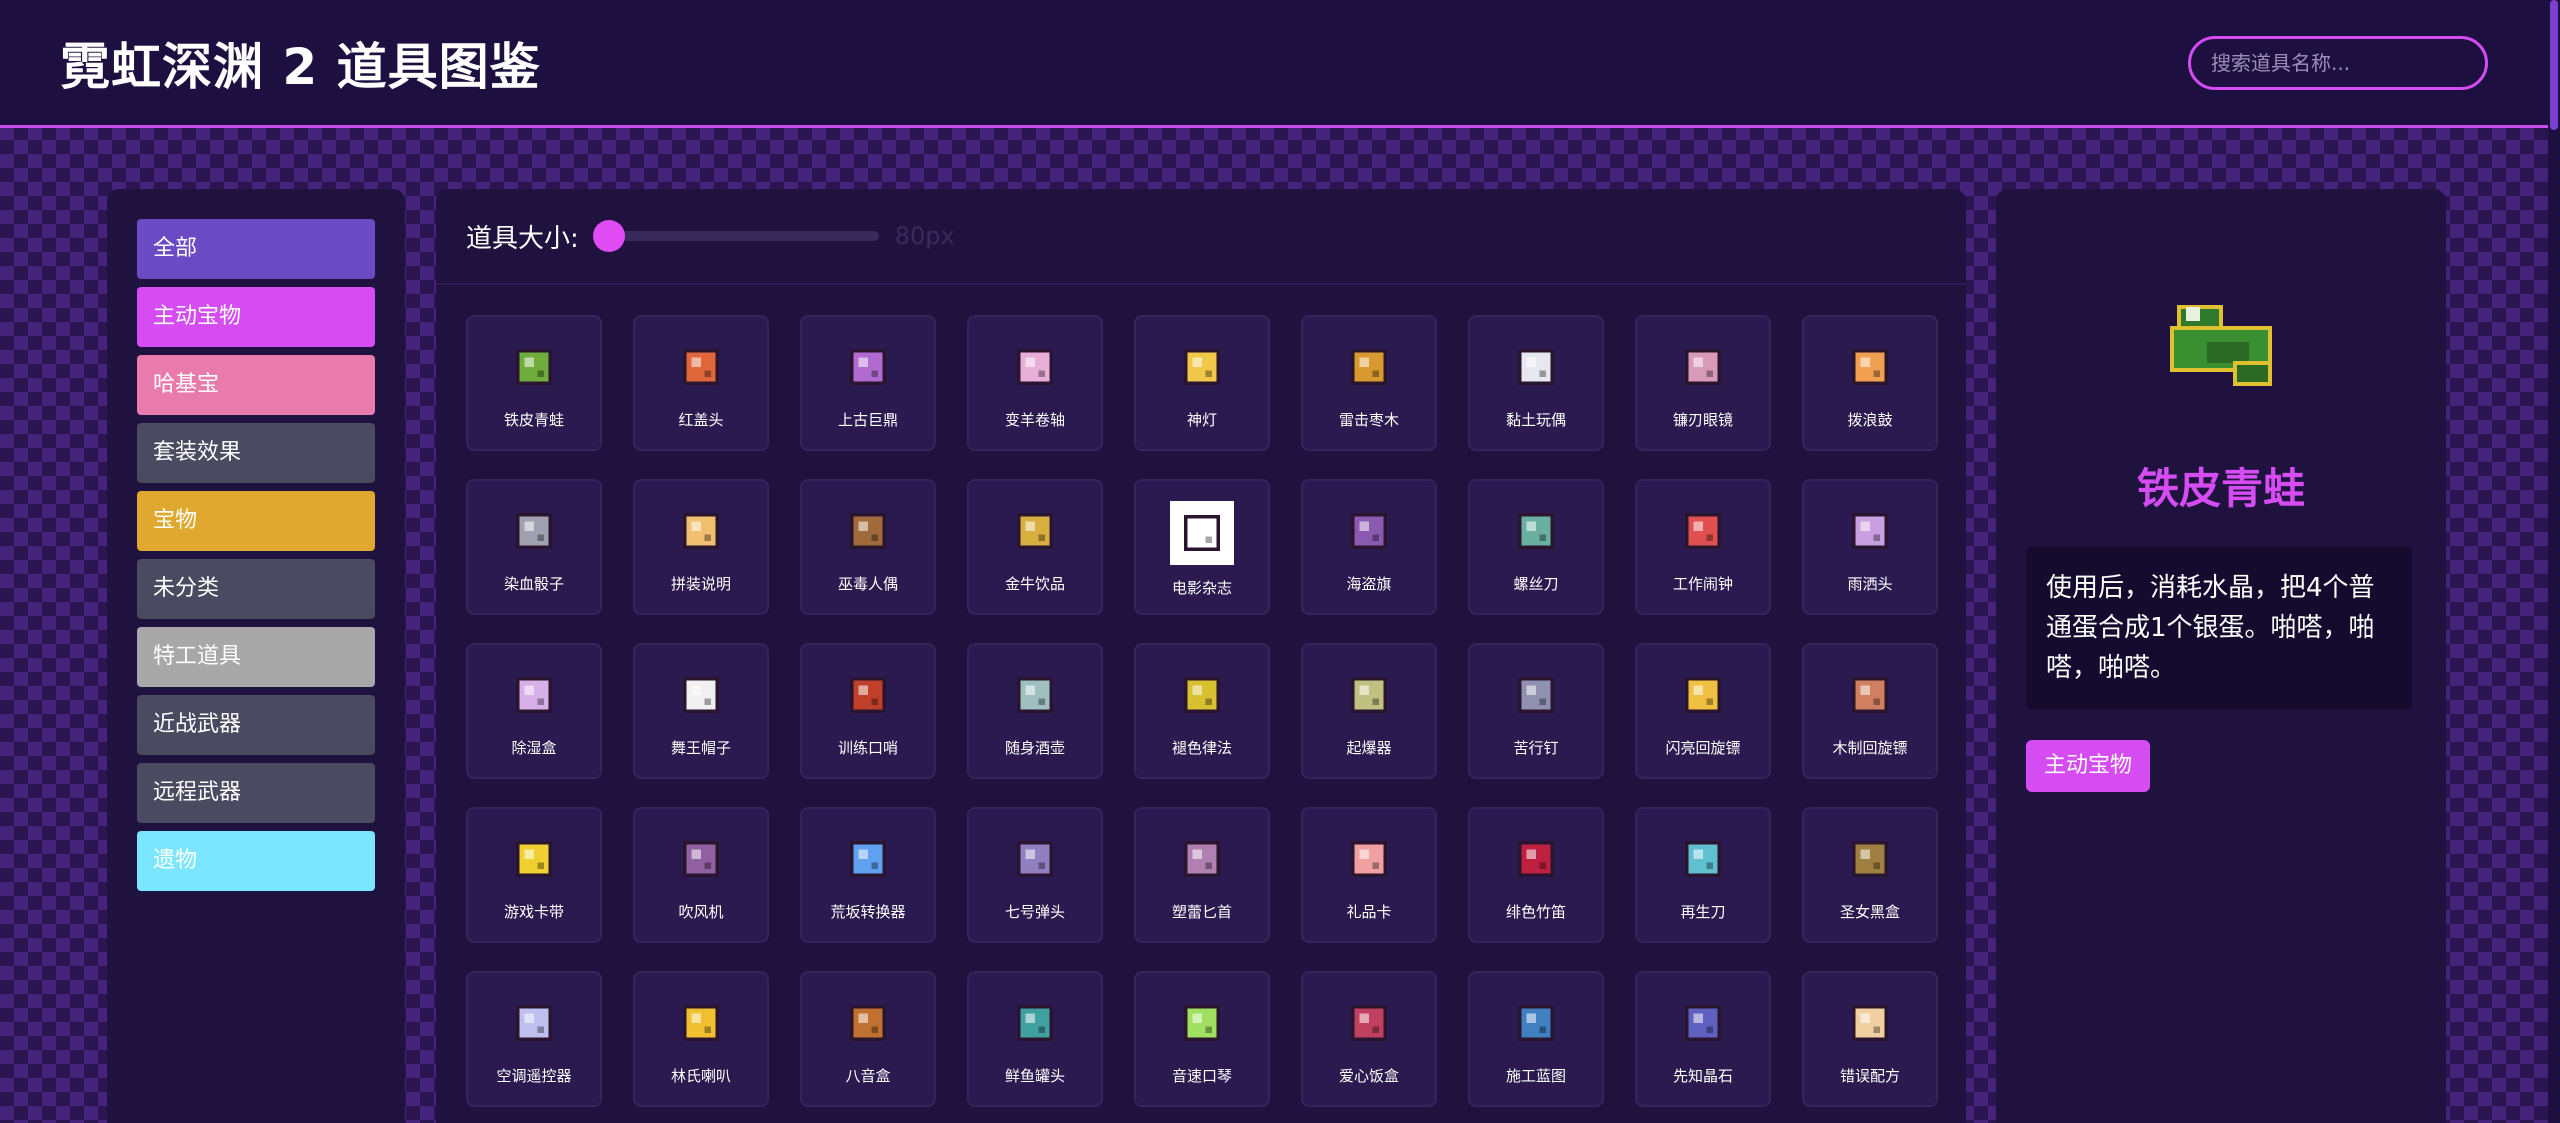 This screenshot has width=2560, height=1123. I want to click on item-card: 七号弹头, so click(1035, 875).